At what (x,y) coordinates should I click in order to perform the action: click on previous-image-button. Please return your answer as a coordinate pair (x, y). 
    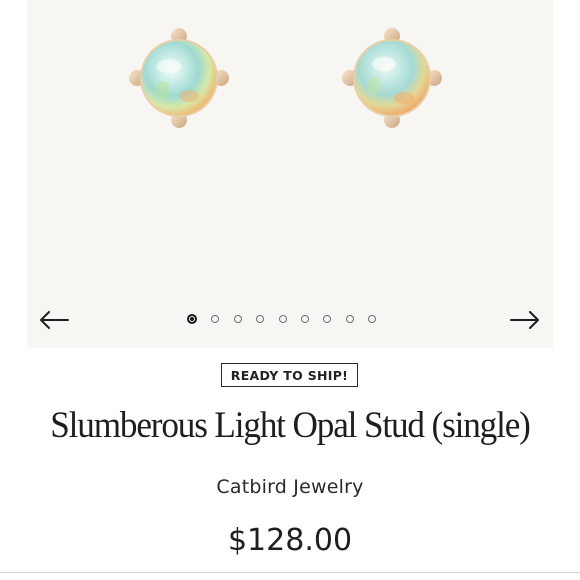
    Looking at the image, I should click on (54, 320).